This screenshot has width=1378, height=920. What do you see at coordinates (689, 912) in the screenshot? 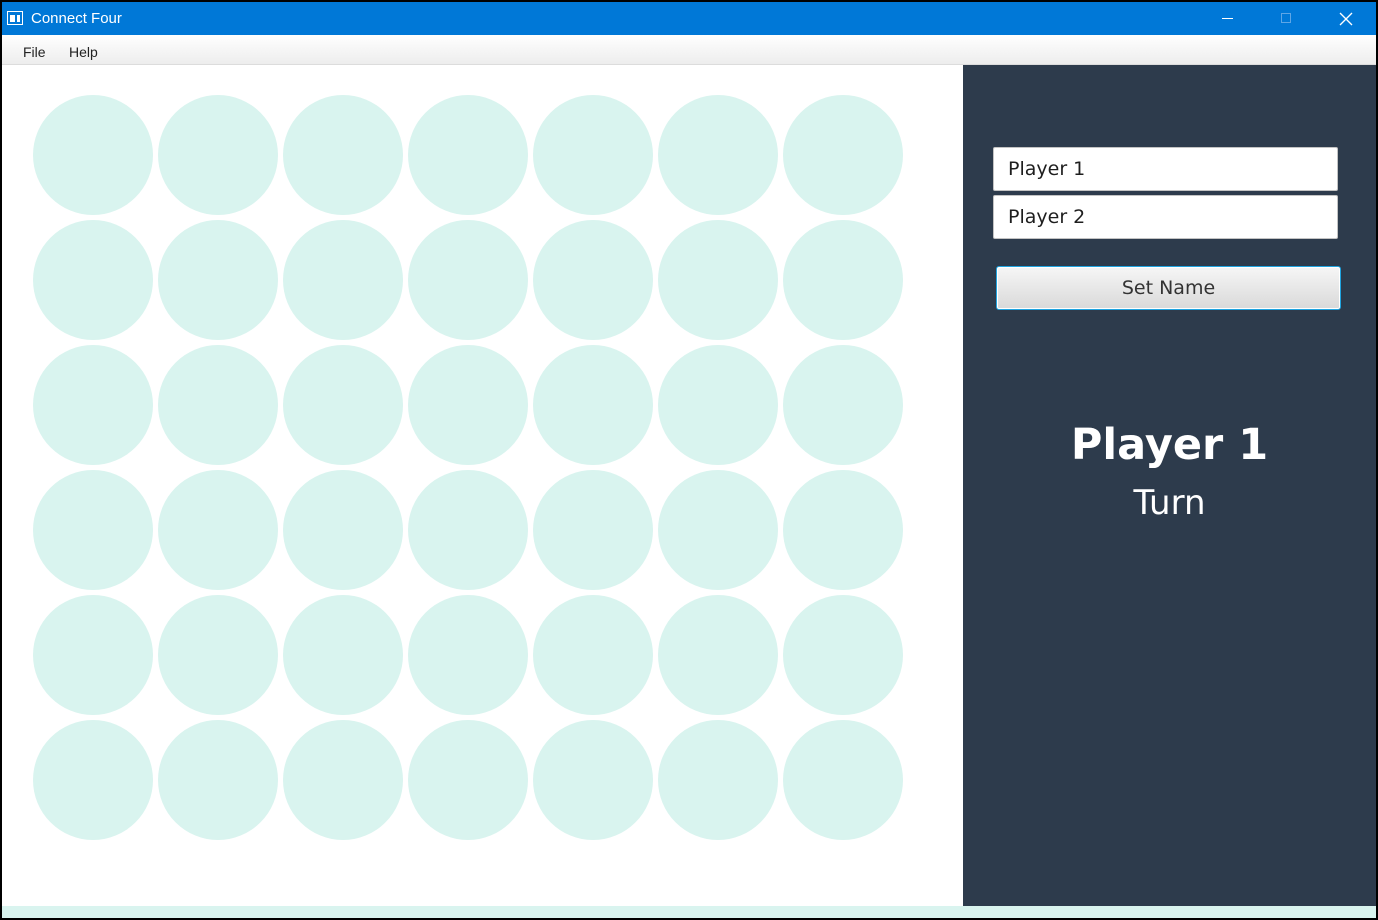
I see `bottom-strip` at bounding box center [689, 912].